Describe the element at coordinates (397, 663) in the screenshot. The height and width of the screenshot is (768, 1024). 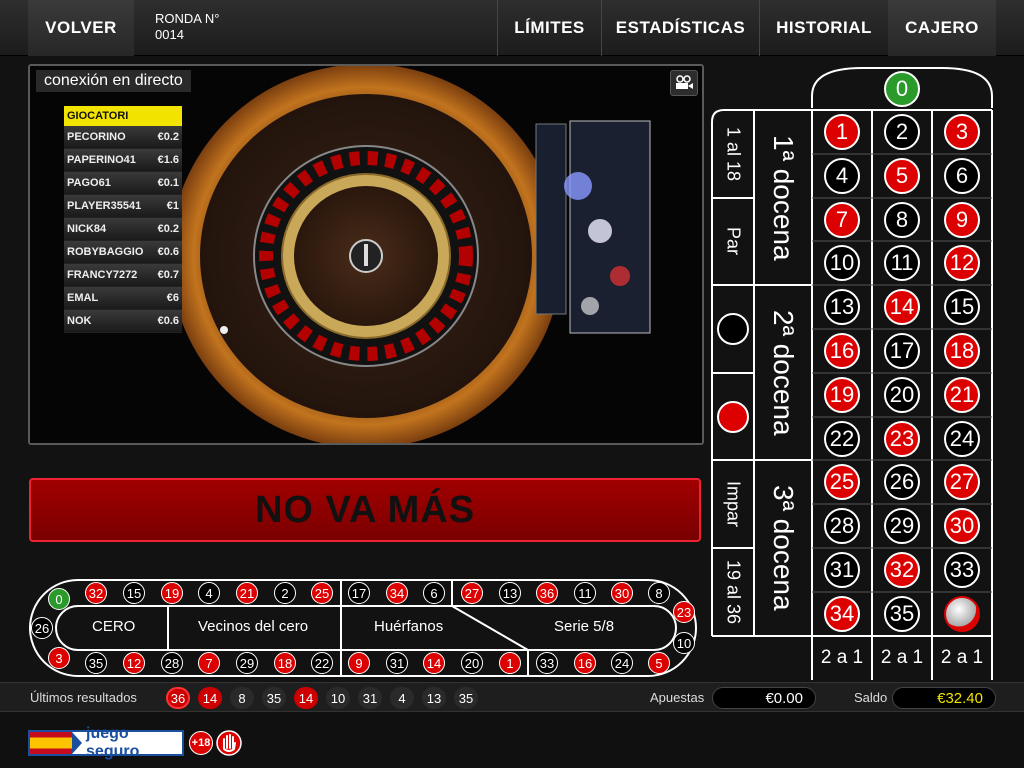
I see `racetrack-number-31: 31` at that location.